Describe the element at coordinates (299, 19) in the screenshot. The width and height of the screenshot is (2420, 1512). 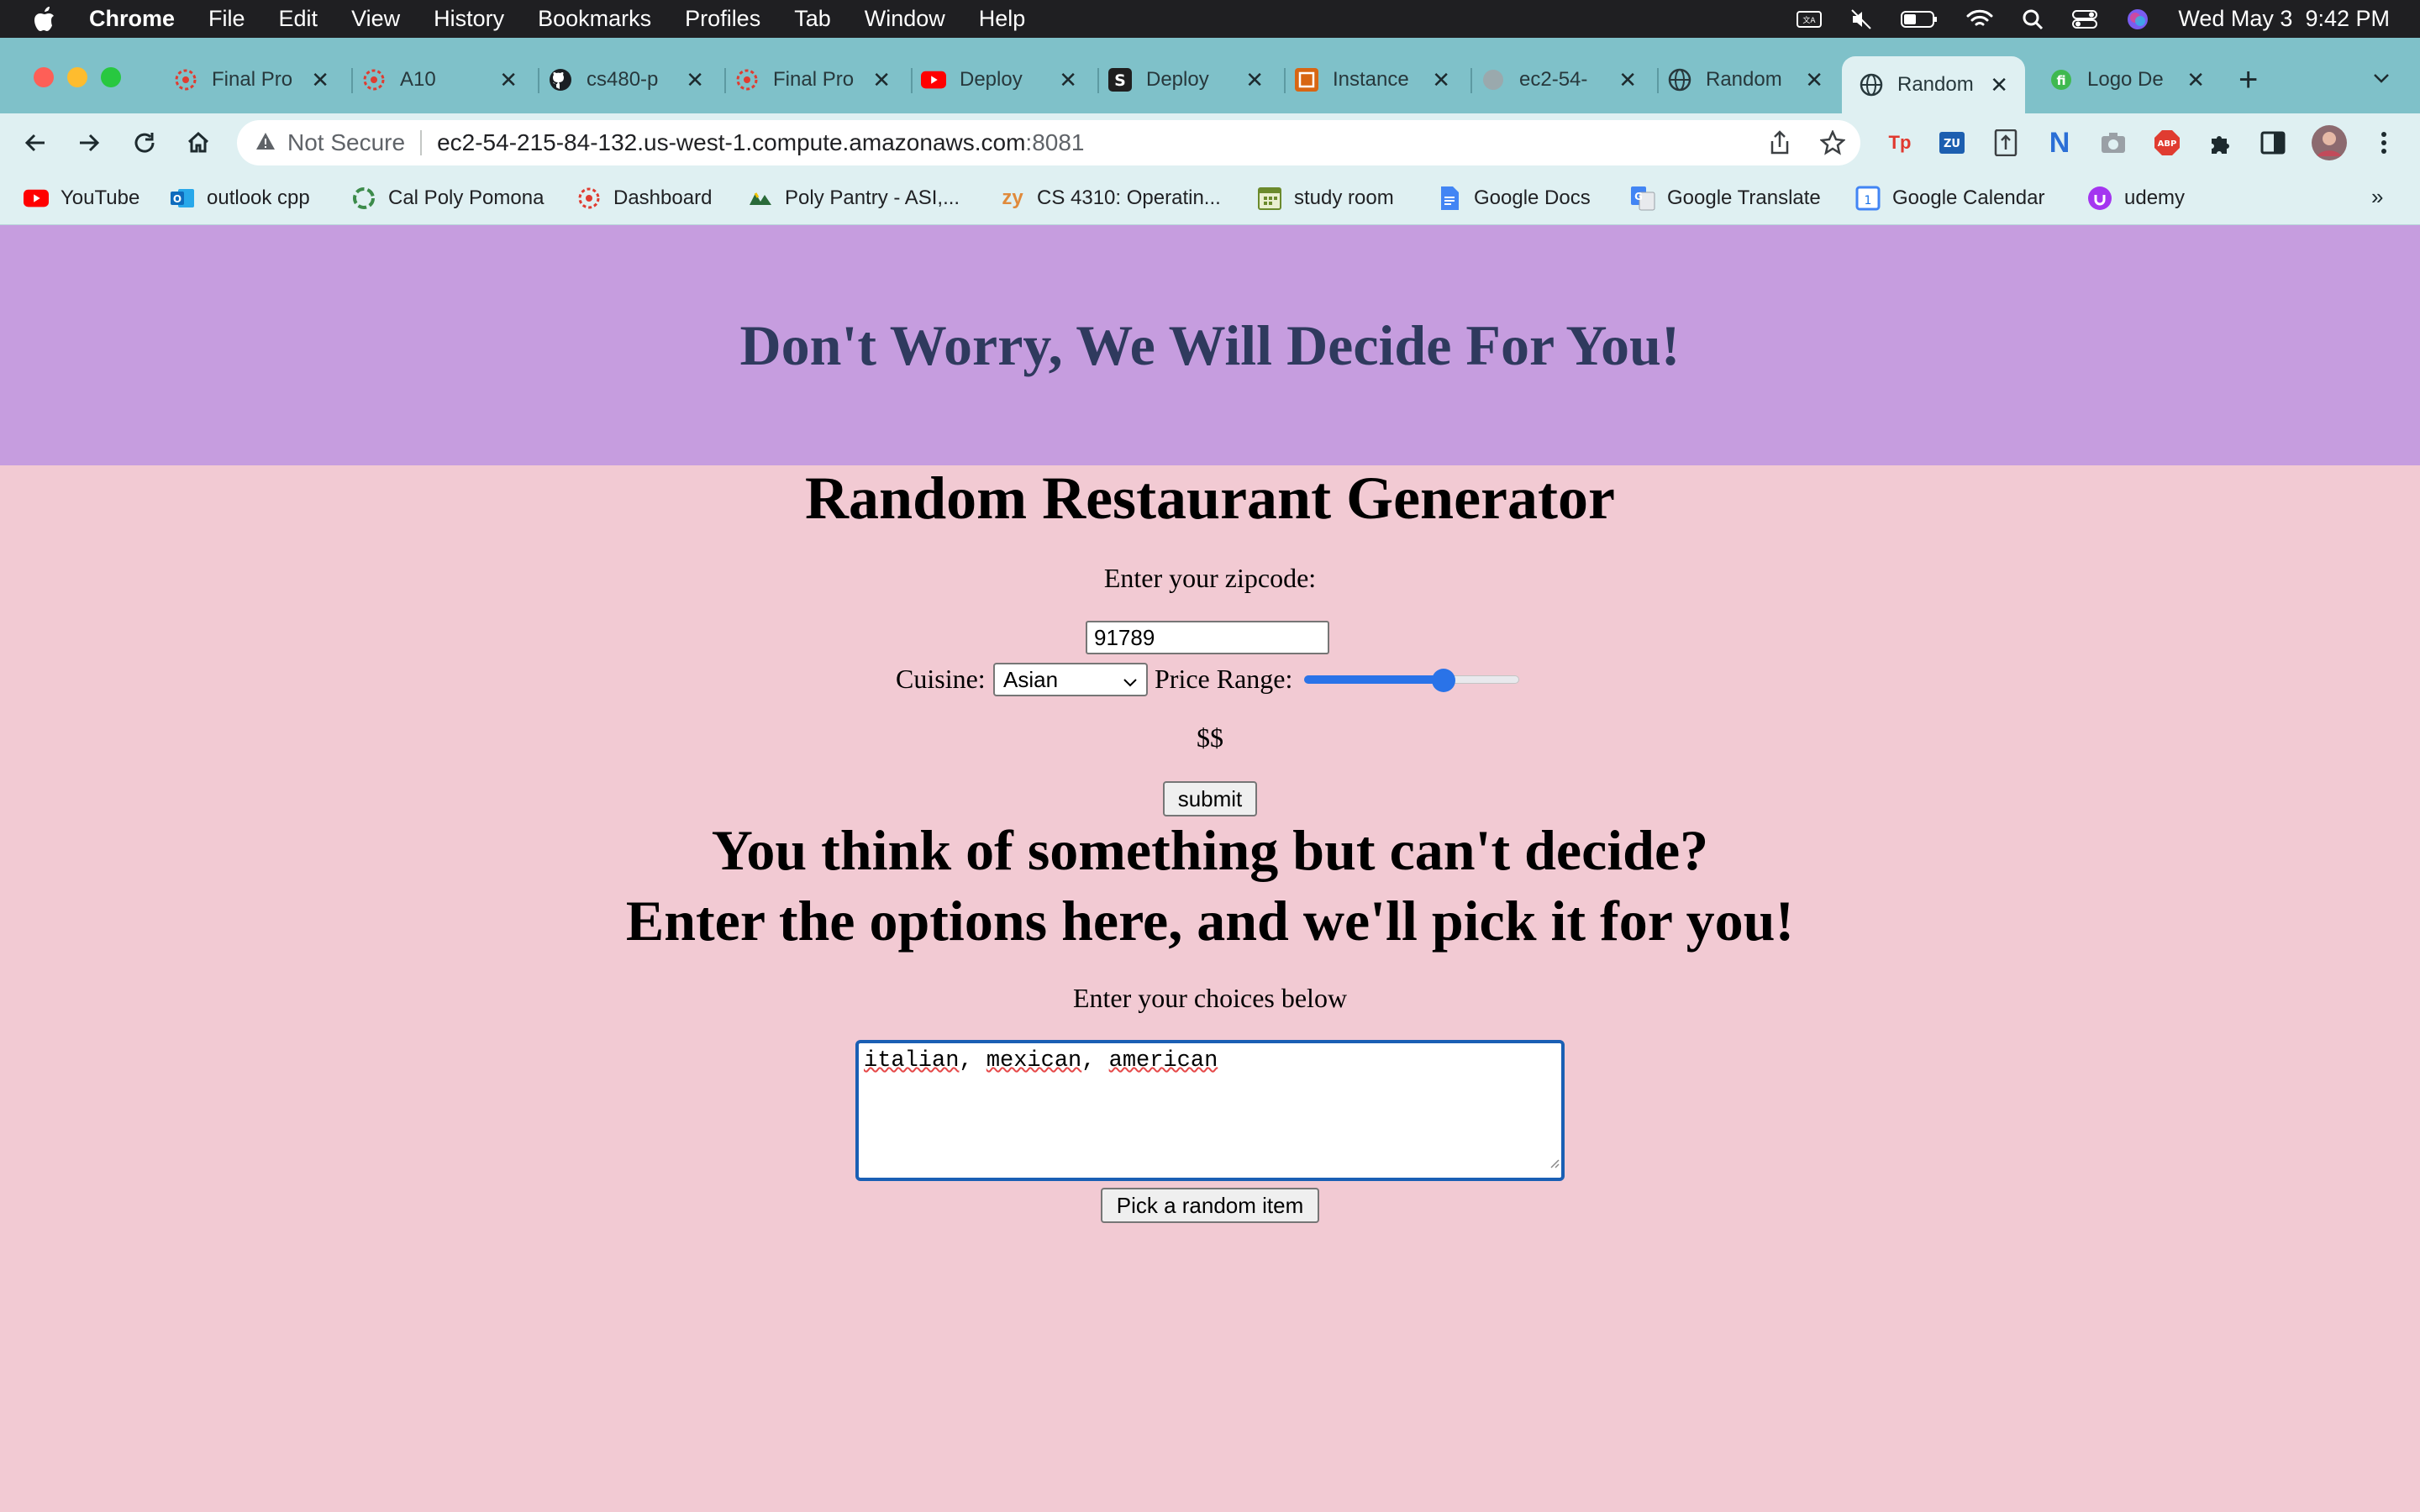
I see `menu-edit: Edit` at that location.